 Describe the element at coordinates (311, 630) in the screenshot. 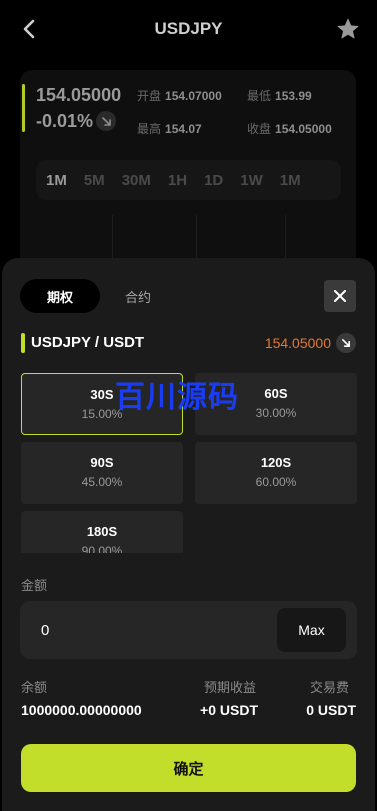

I see `max-button: Max` at that location.